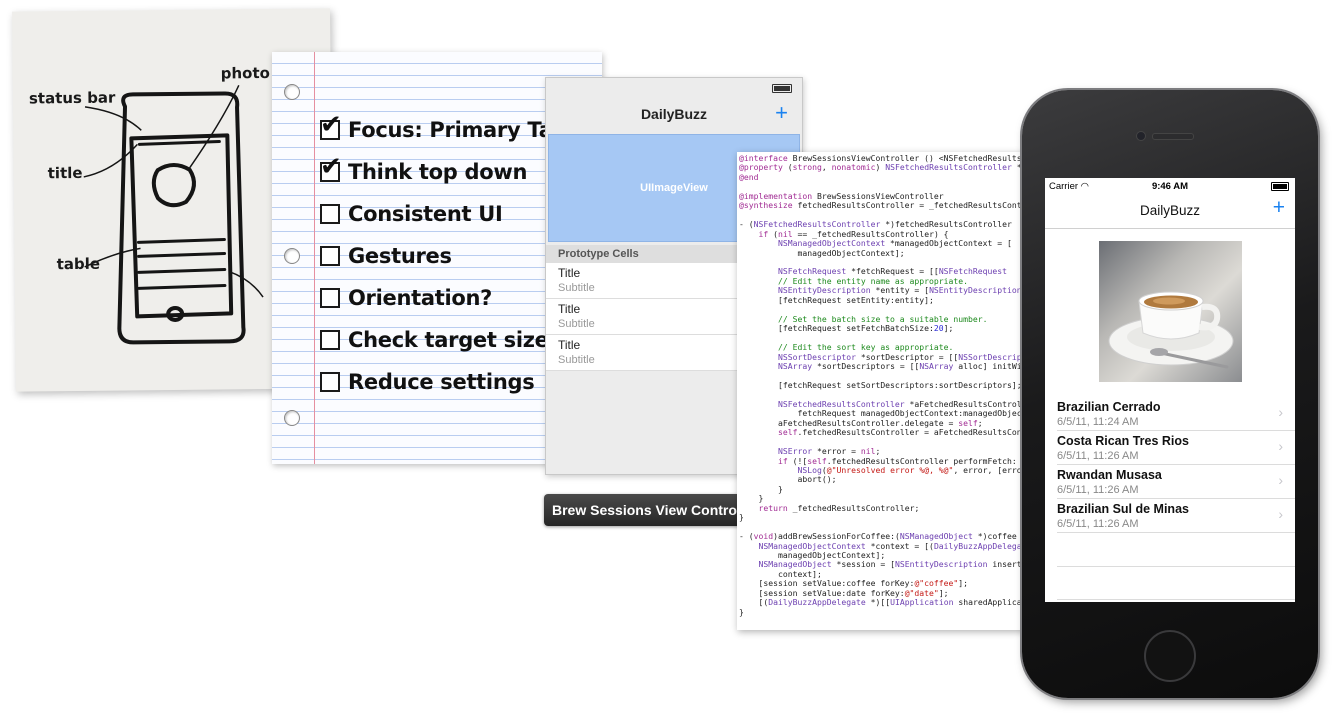 The width and height of the screenshot is (1336, 726). Describe the element at coordinates (646, 510) in the screenshot. I see `view-controller-label: Brew Sessions View Controller` at that location.